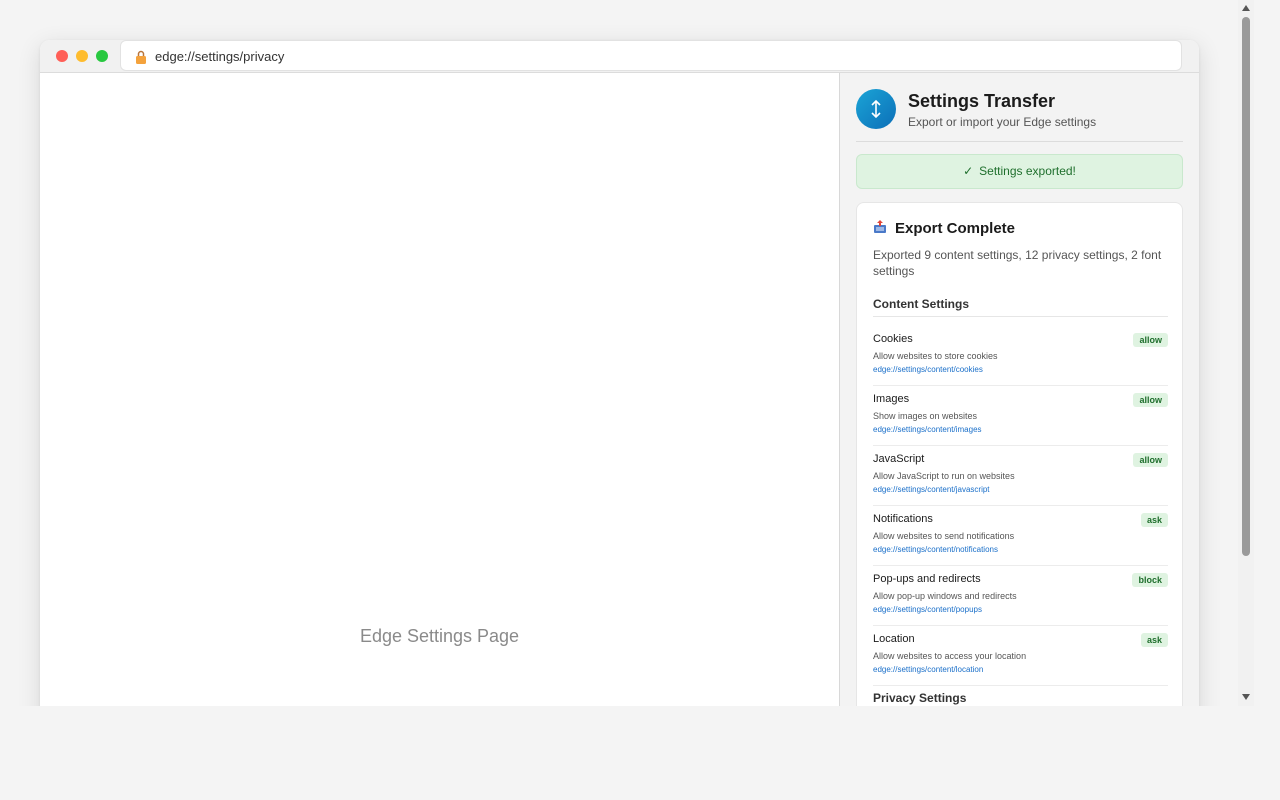  Describe the element at coordinates (880, 226) in the screenshot. I see `export-icon` at that location.